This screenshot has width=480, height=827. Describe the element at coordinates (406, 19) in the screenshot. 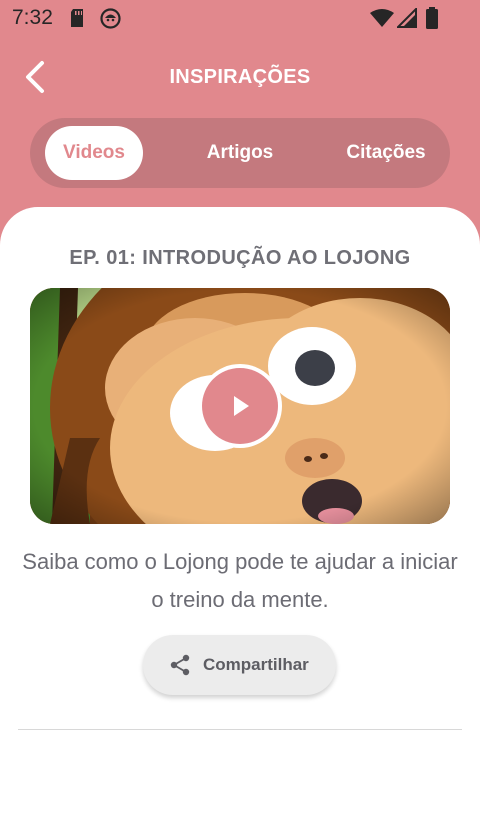

I see `signal-icon` at that location.